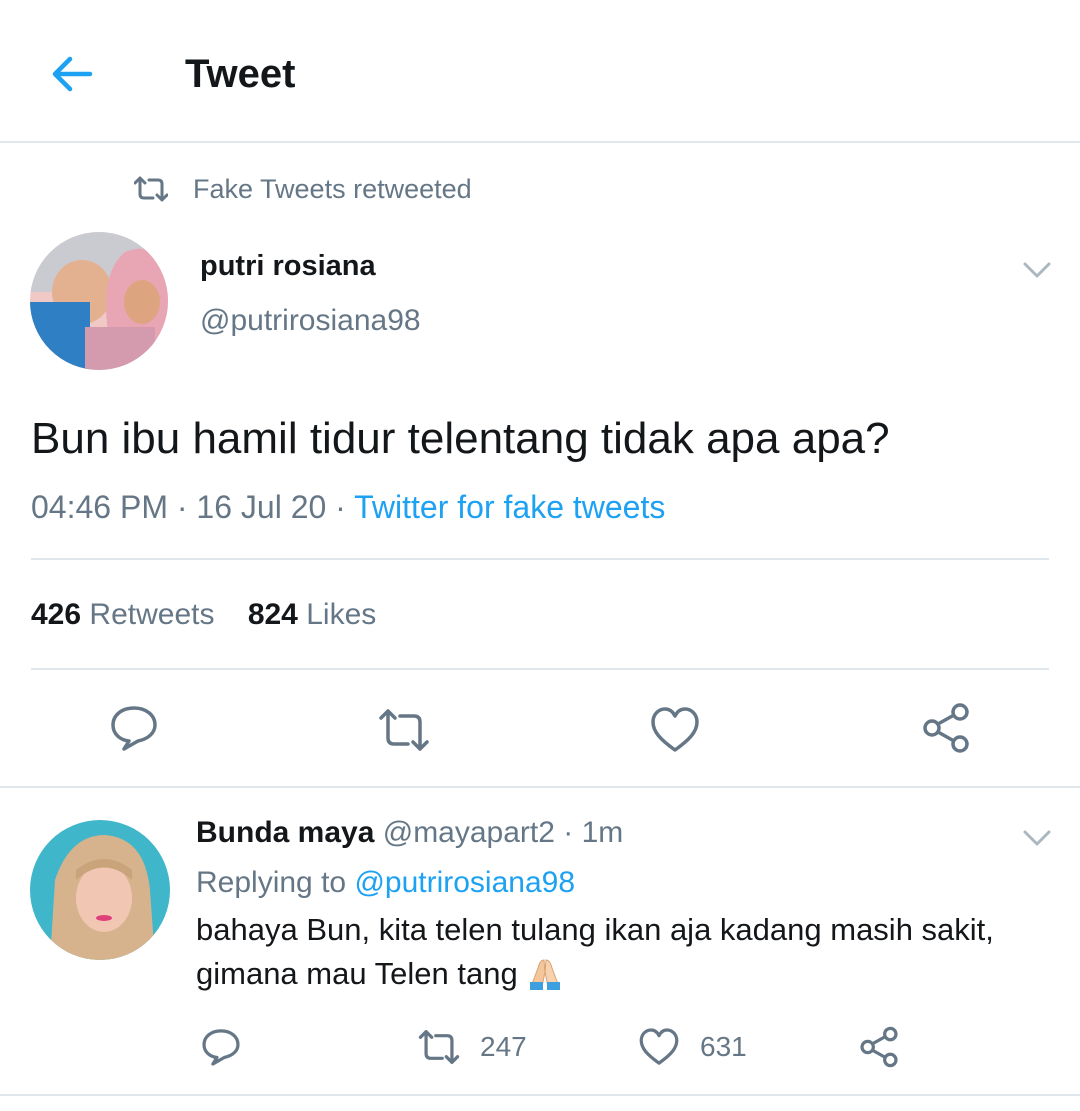  What do you see at coordinates (357, 973) in the screenshot?
I see `reply-text-line: gimana mau Telen tang` at bounding box center [357, 973].